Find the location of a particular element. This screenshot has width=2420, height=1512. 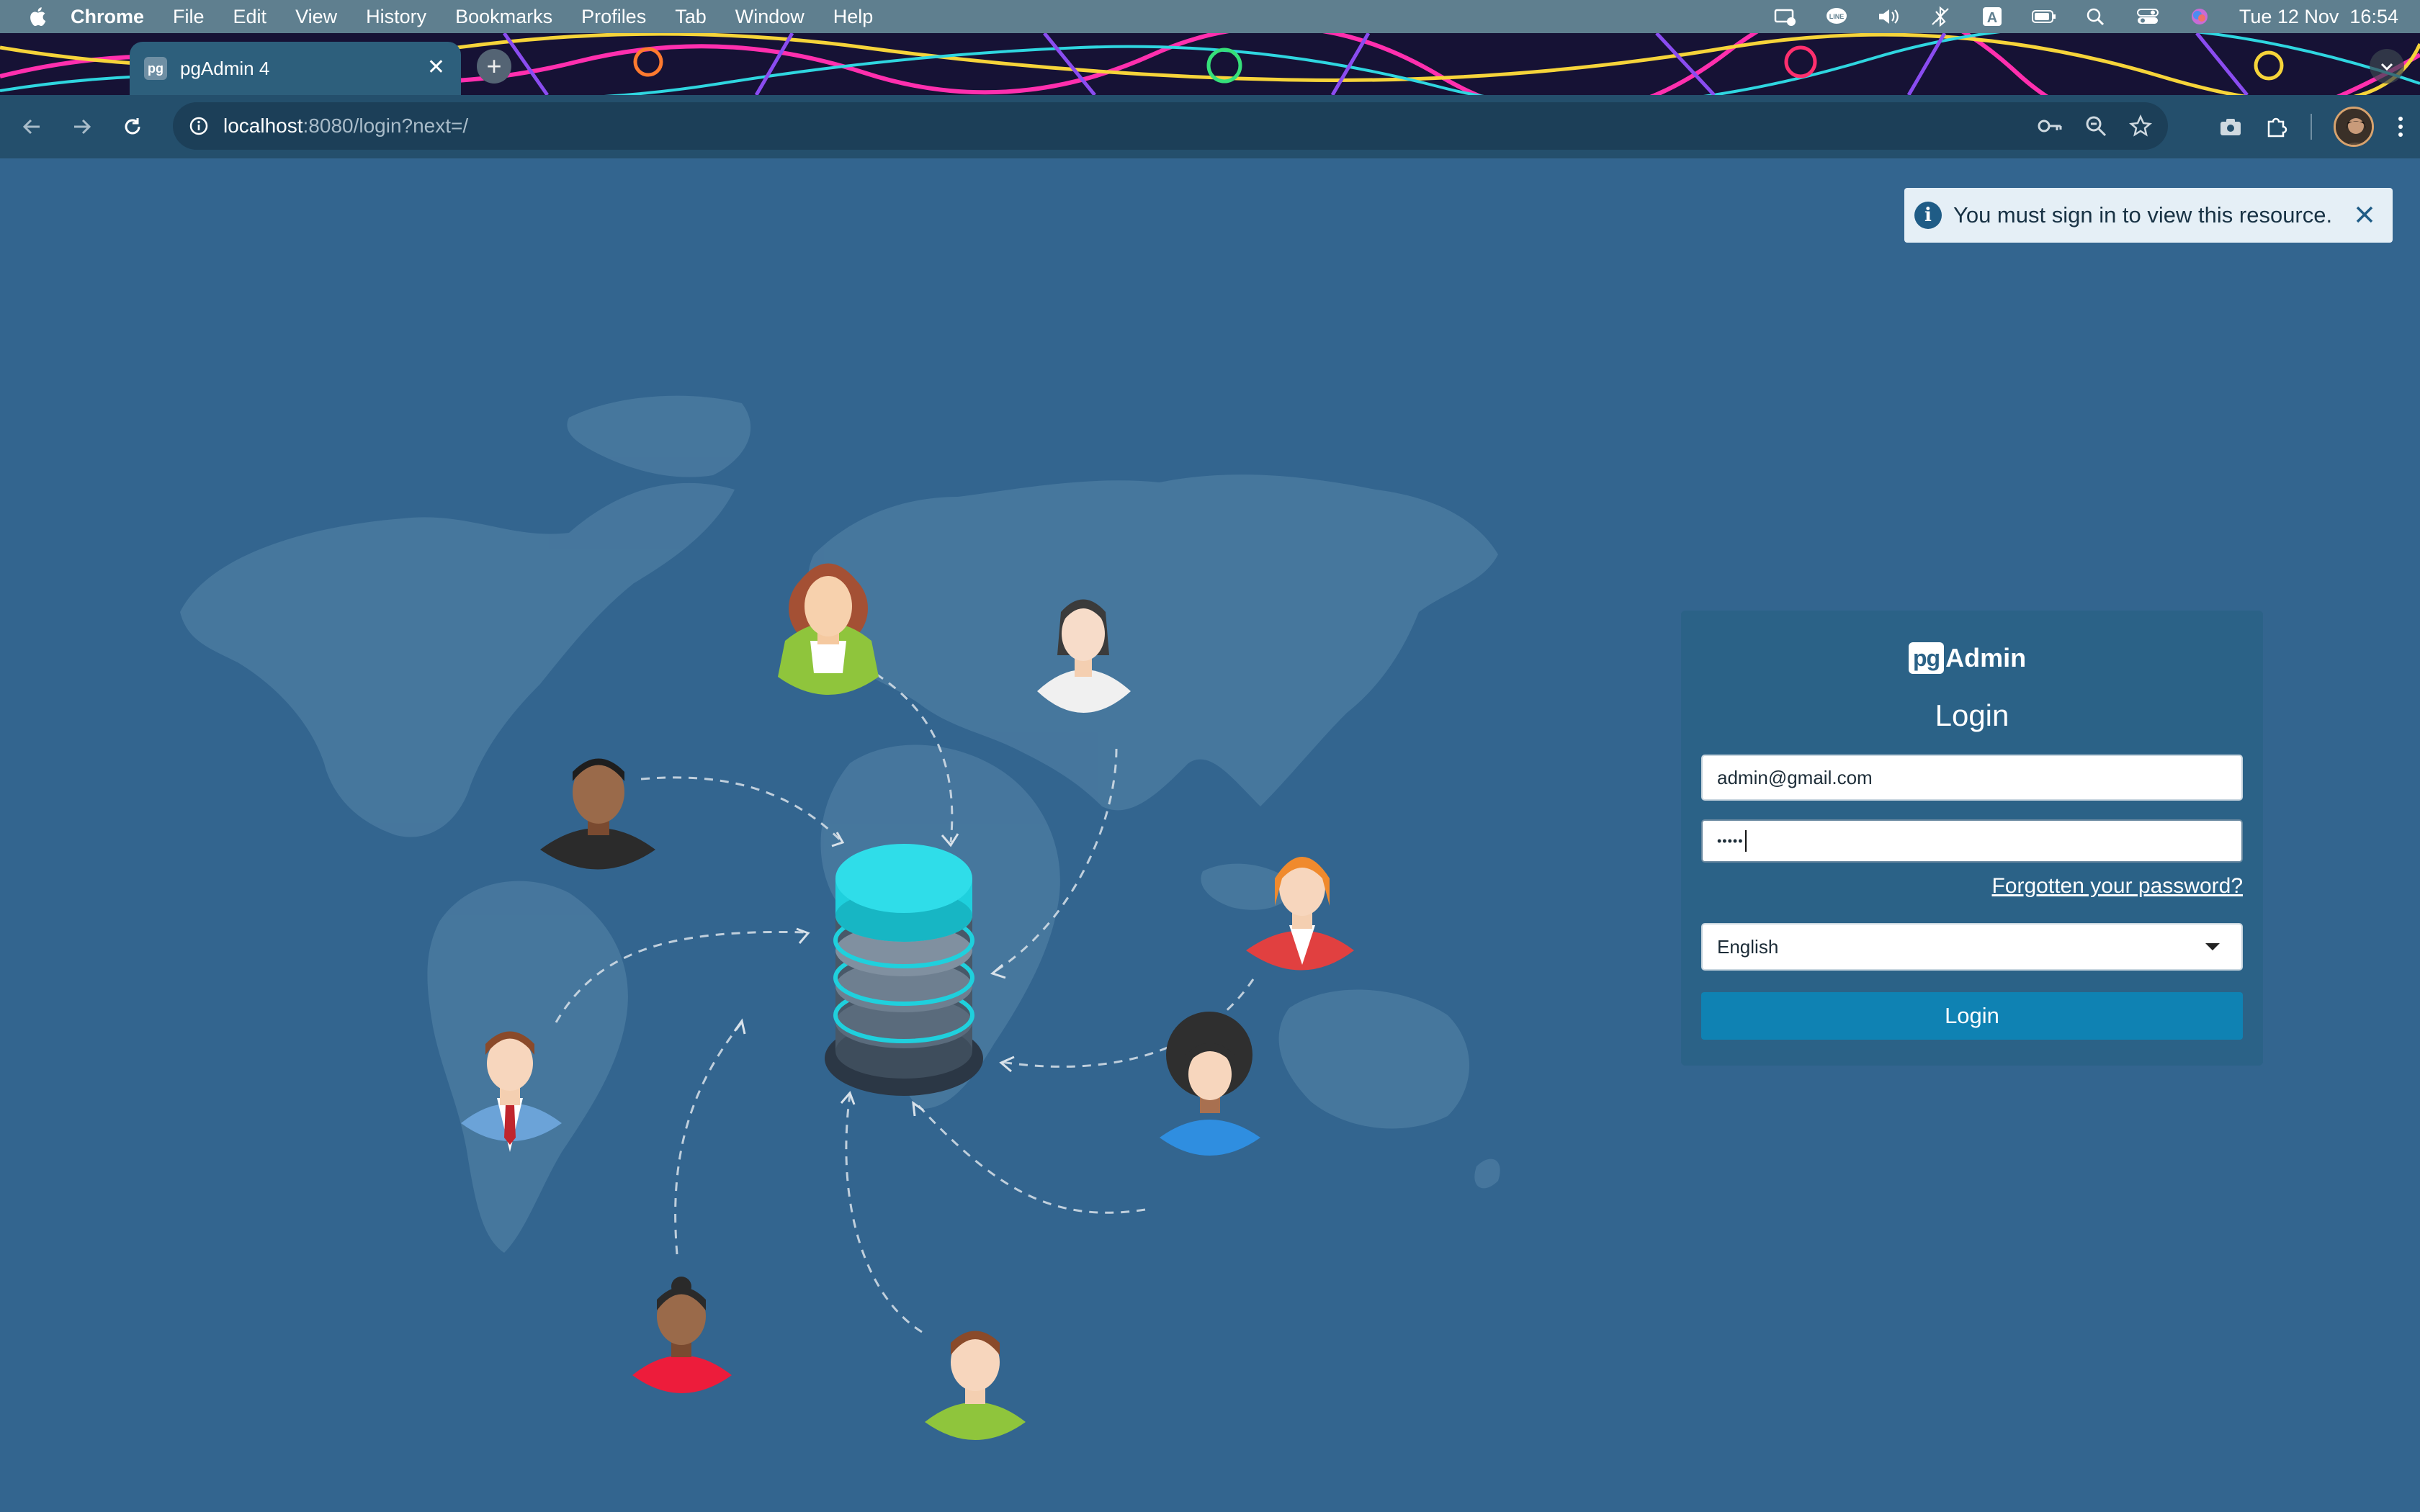

forgot-password-link: Forgotten your password? is located at coordinates (2117, 886).